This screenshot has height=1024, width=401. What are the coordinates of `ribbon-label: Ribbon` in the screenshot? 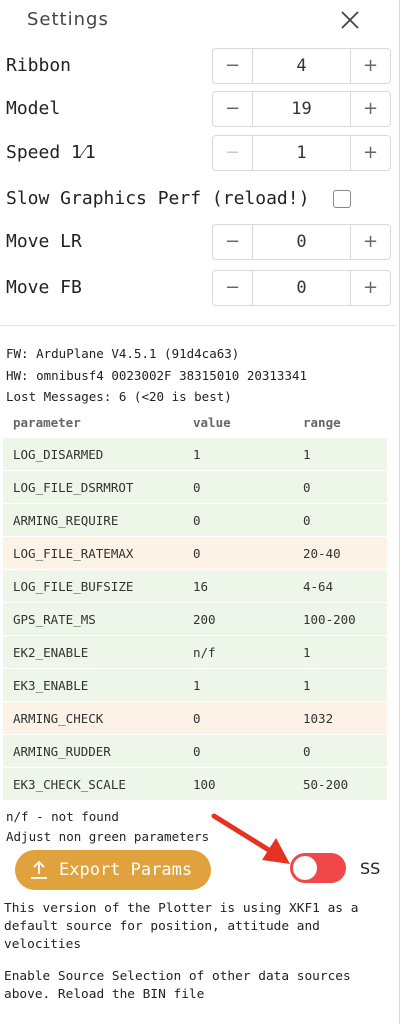 It's located at (39, 65).